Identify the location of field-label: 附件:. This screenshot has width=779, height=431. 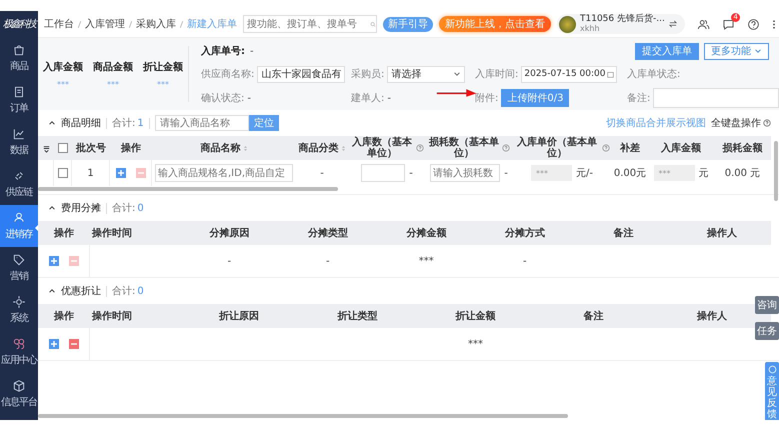
(486, 98).